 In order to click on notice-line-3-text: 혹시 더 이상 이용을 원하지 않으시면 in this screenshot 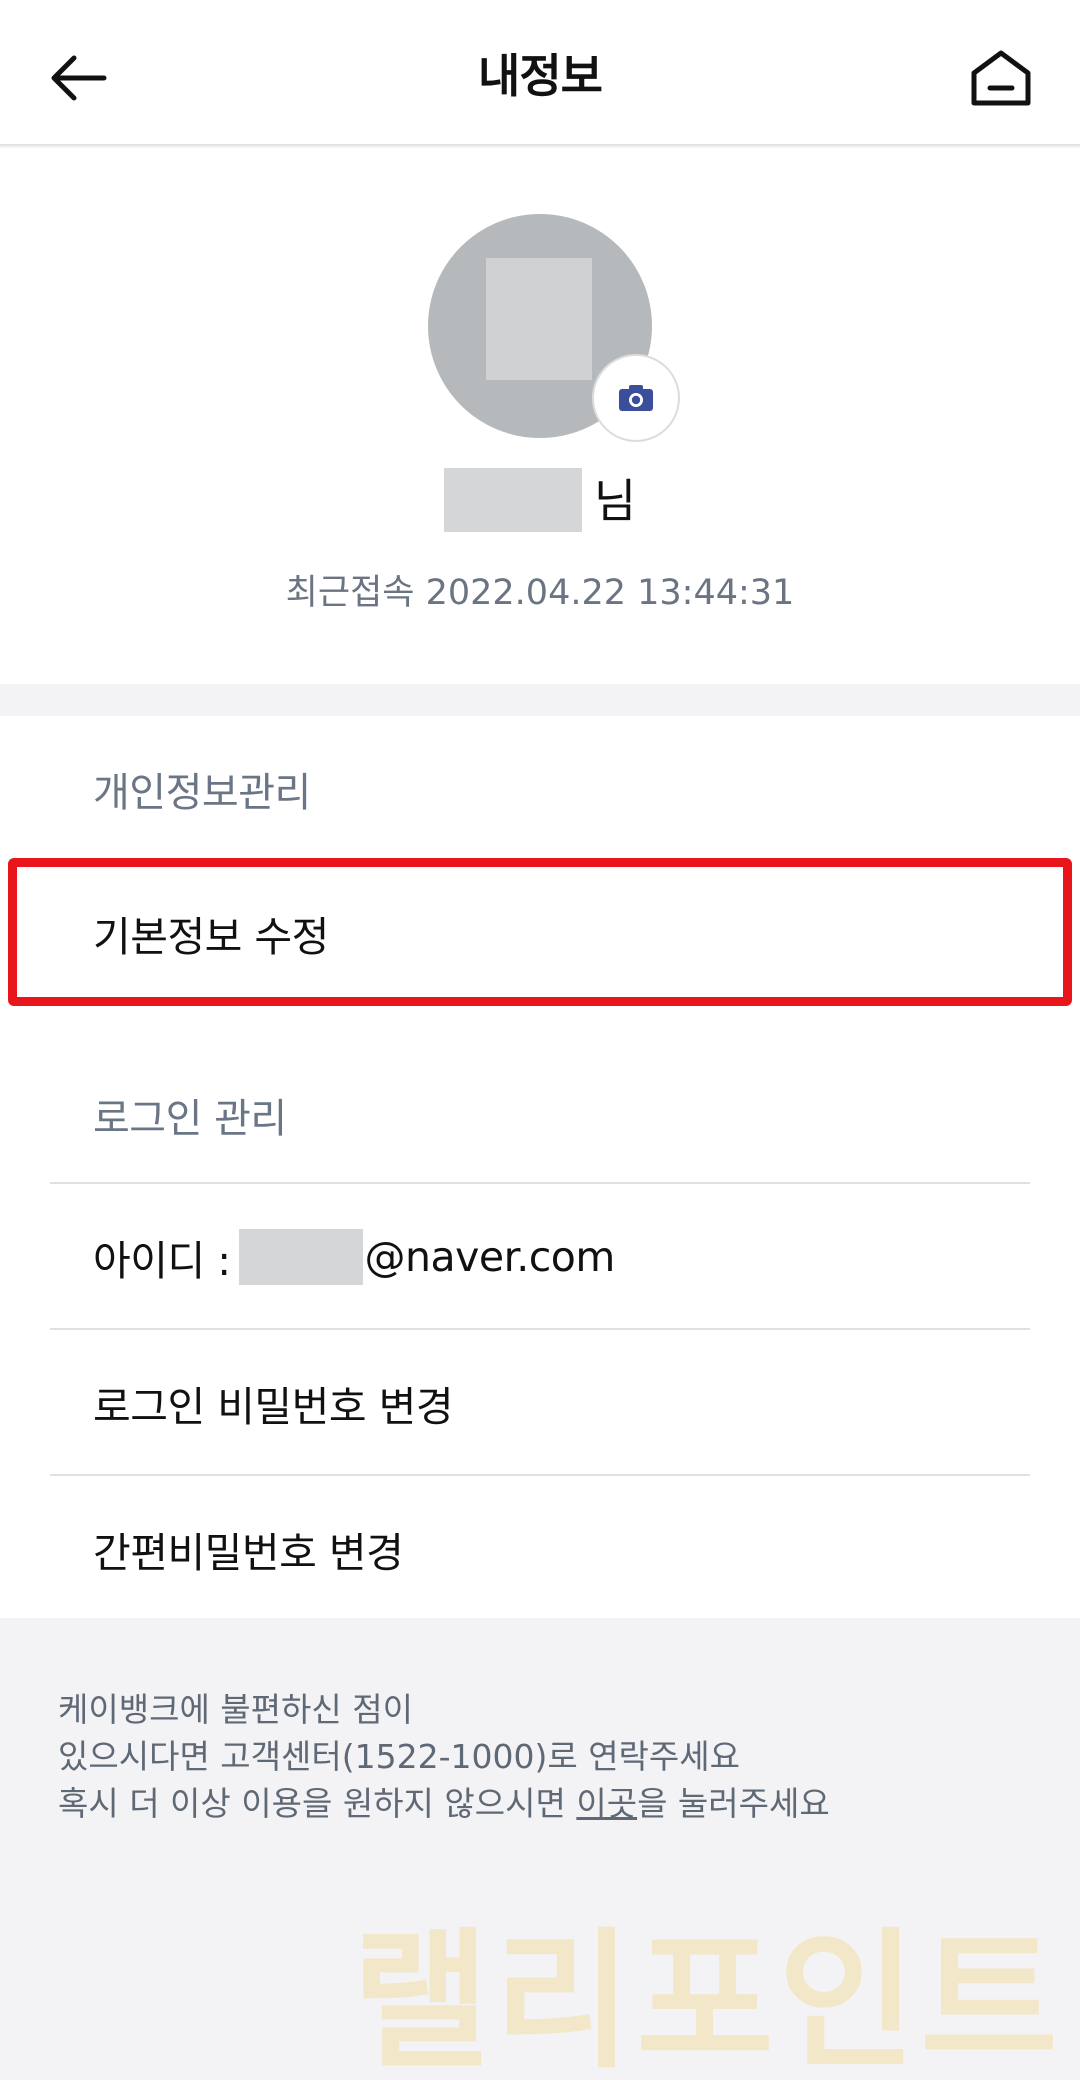, I will do `click(317, 1803)`.